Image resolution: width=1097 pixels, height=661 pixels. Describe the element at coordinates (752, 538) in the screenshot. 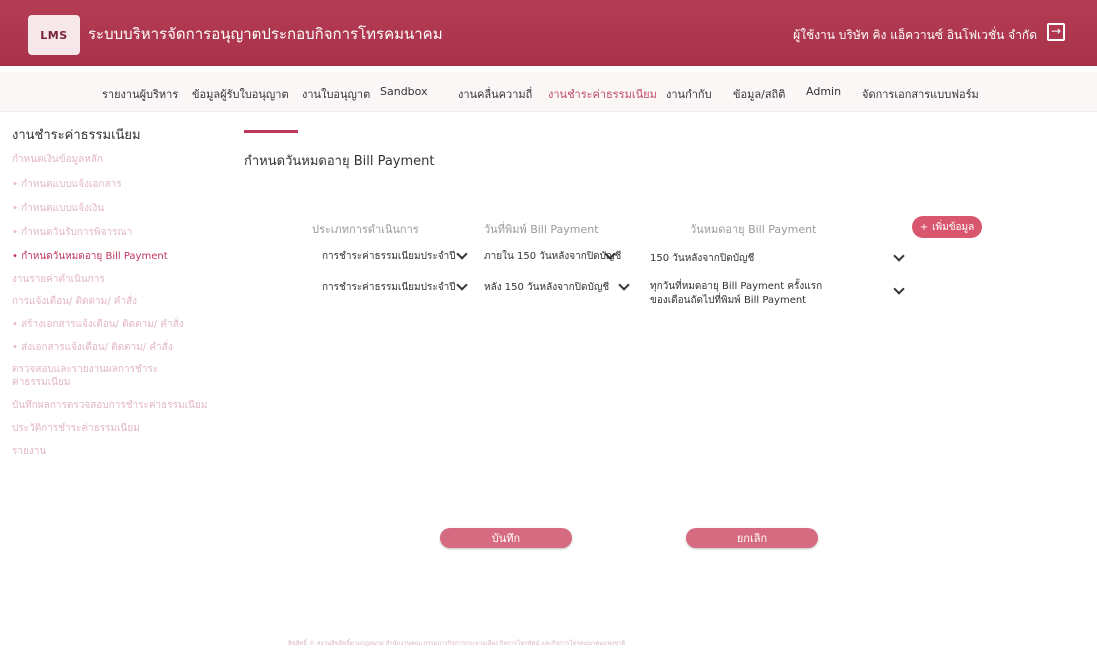

I see `cancel-button: ยกเลิก` at that location.